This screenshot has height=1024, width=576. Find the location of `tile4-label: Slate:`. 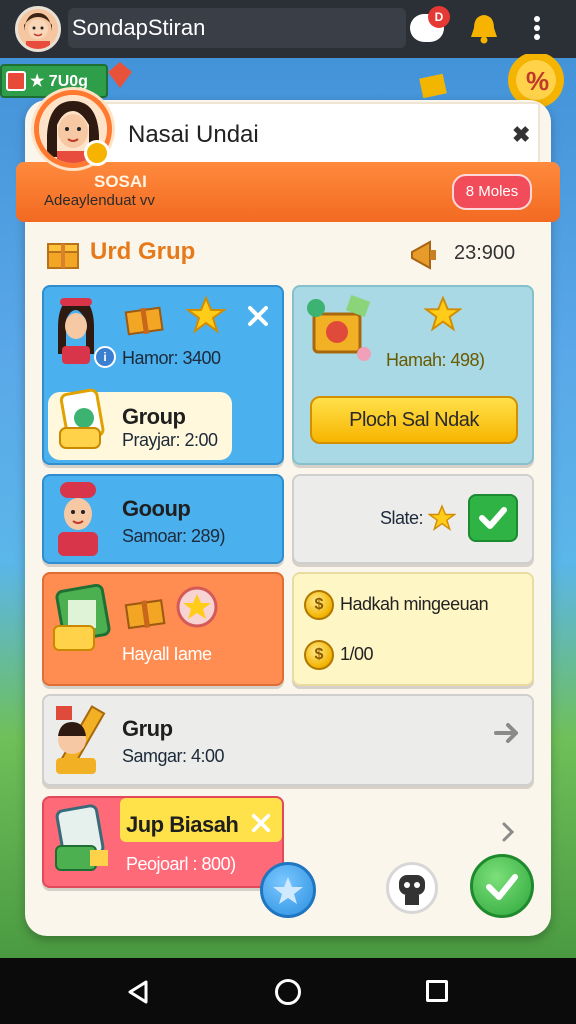

tile4-label: Slate: is located at coordinates (402, 518).